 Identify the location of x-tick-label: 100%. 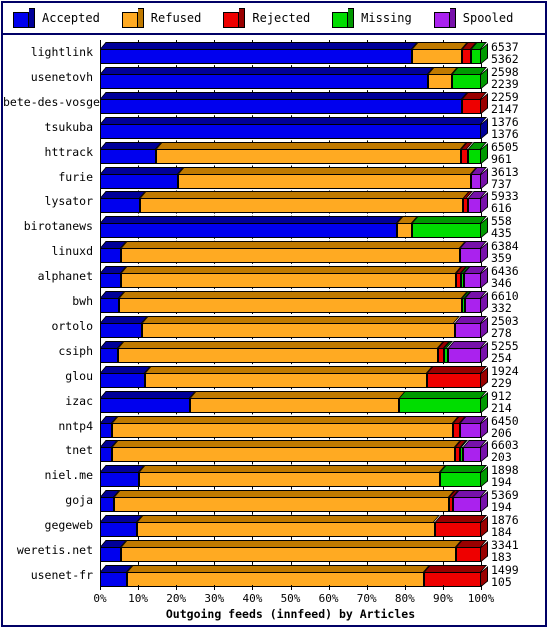
(481, 598).